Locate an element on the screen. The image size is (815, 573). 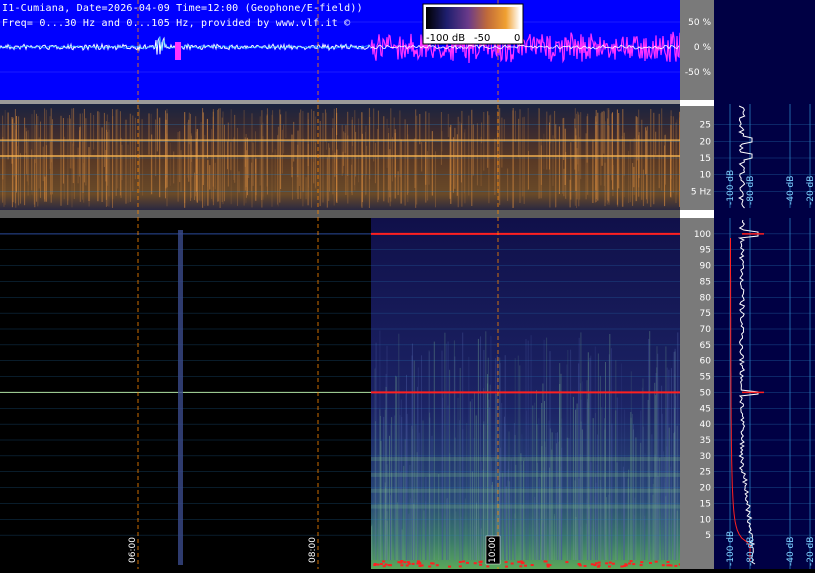
high-freq-axis-label: 45 is located at coordinates (705, 409).